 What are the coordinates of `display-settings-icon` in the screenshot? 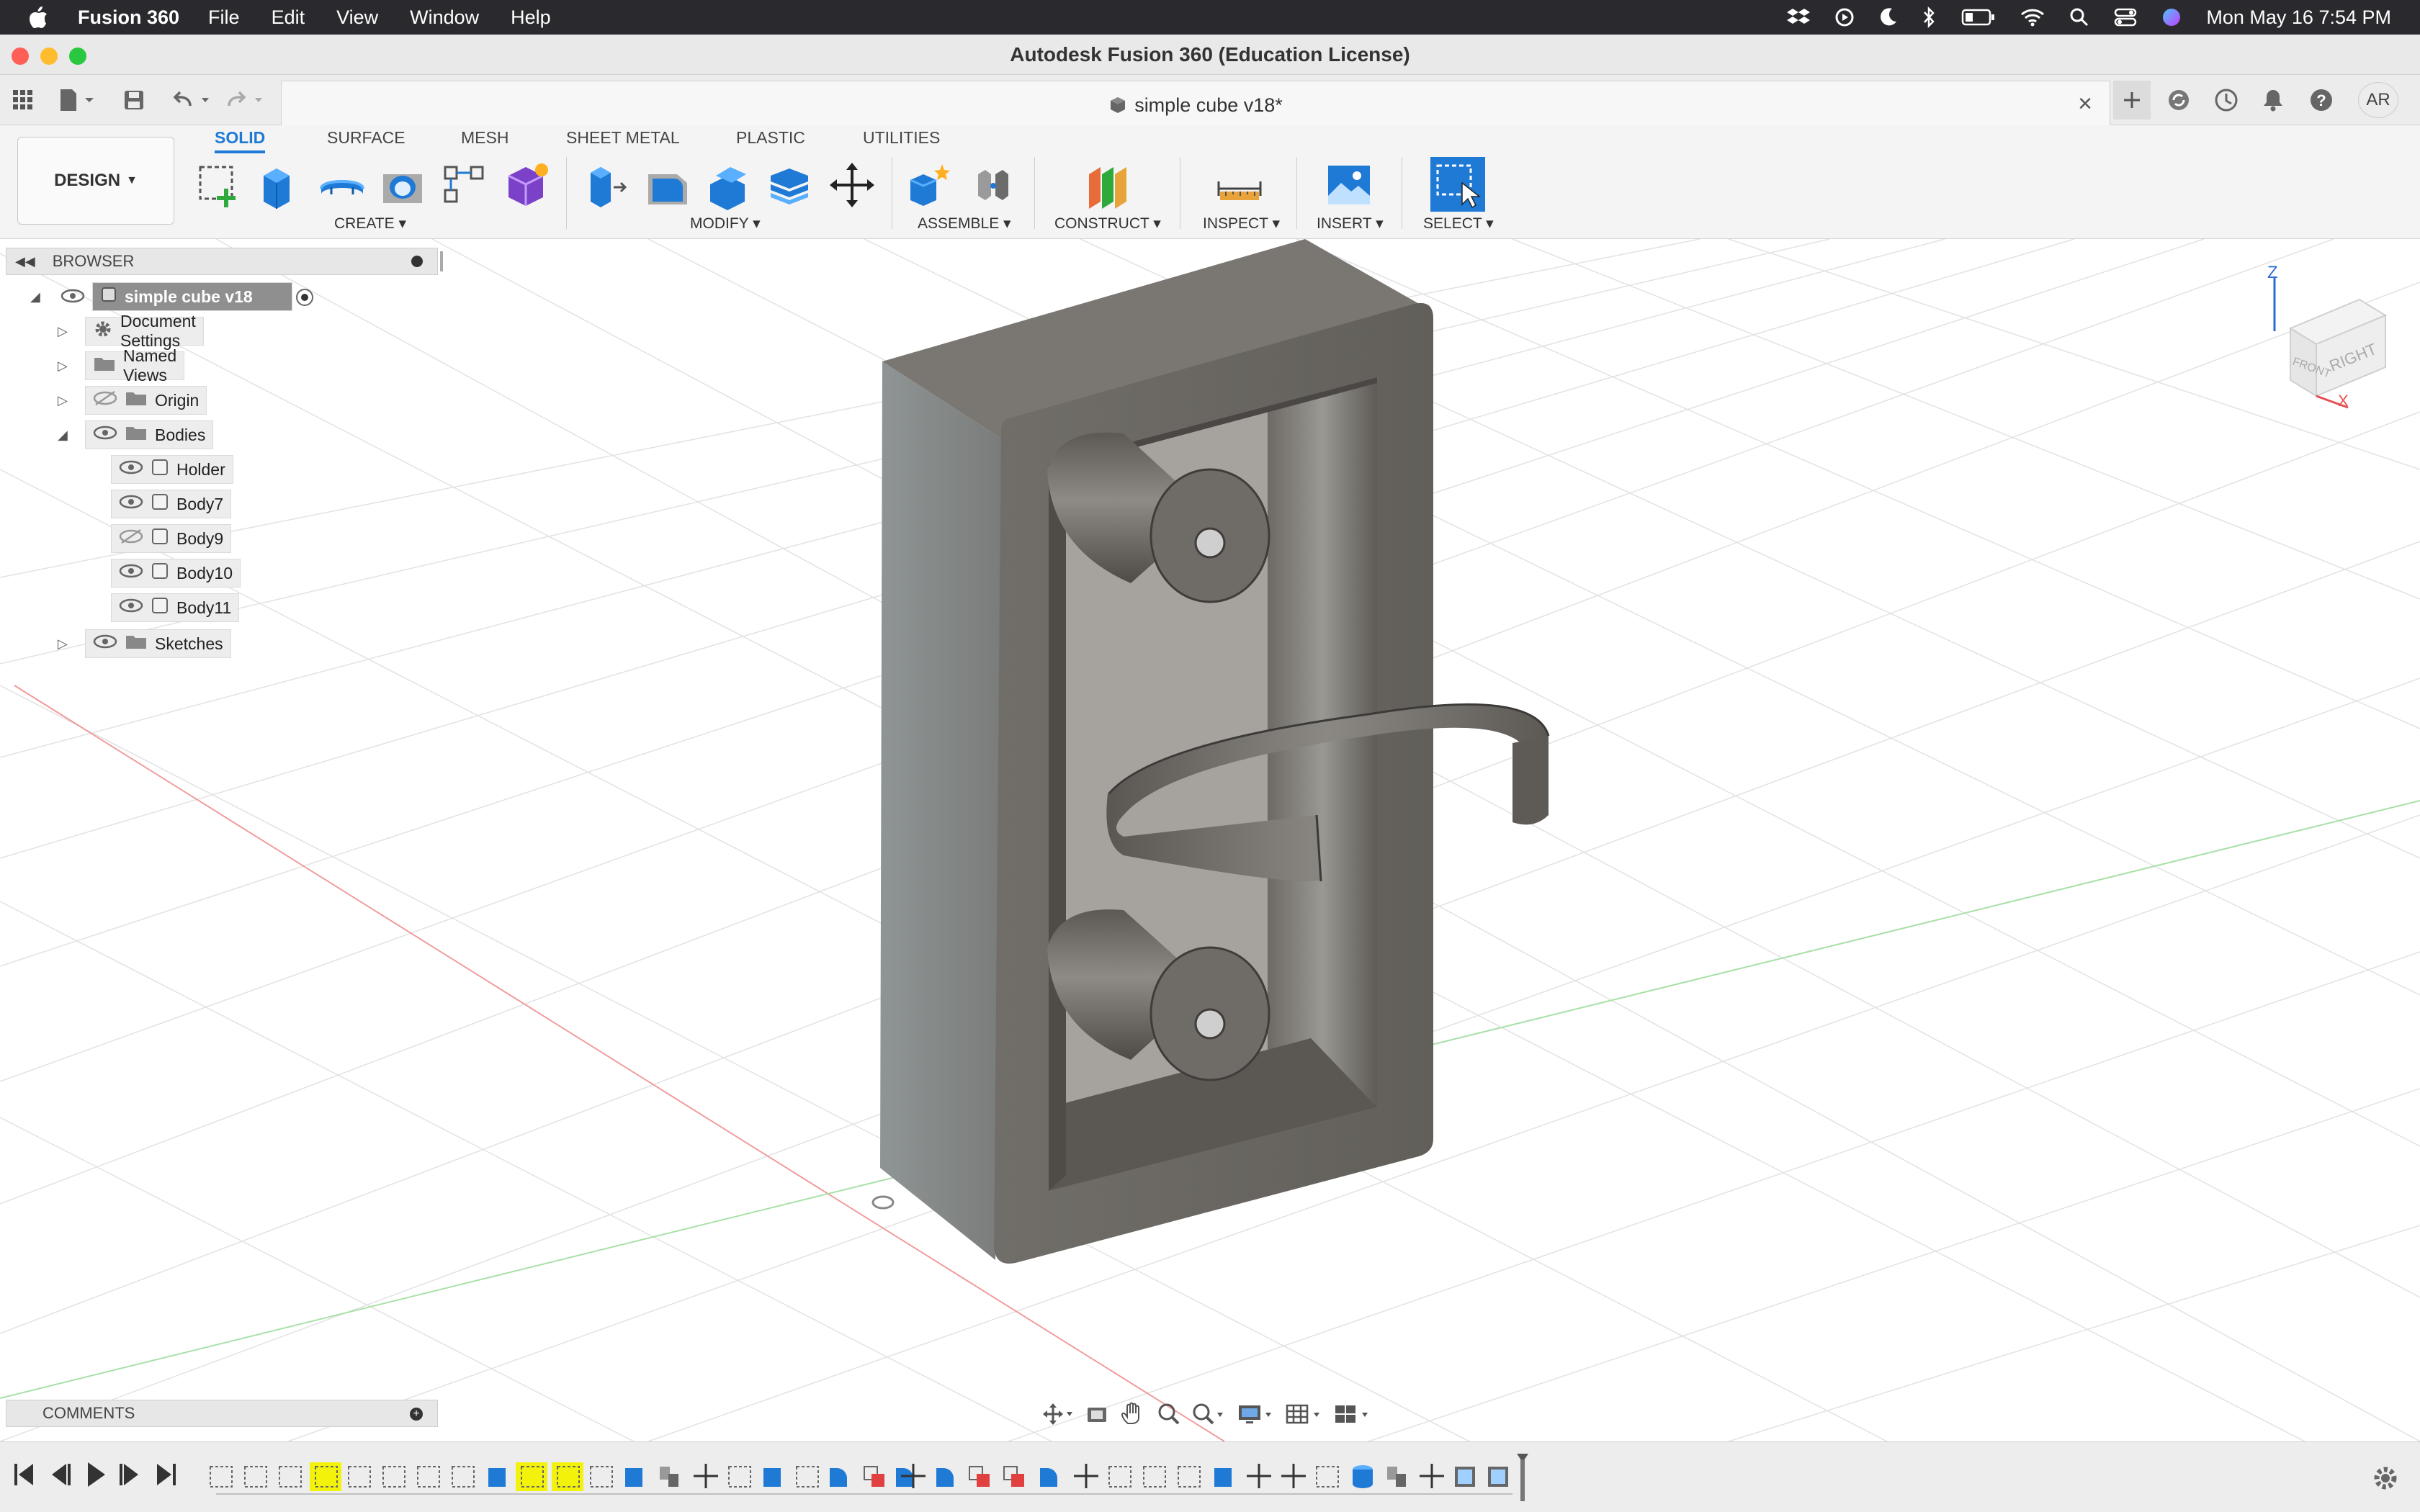 It's located at (1255, 1416).